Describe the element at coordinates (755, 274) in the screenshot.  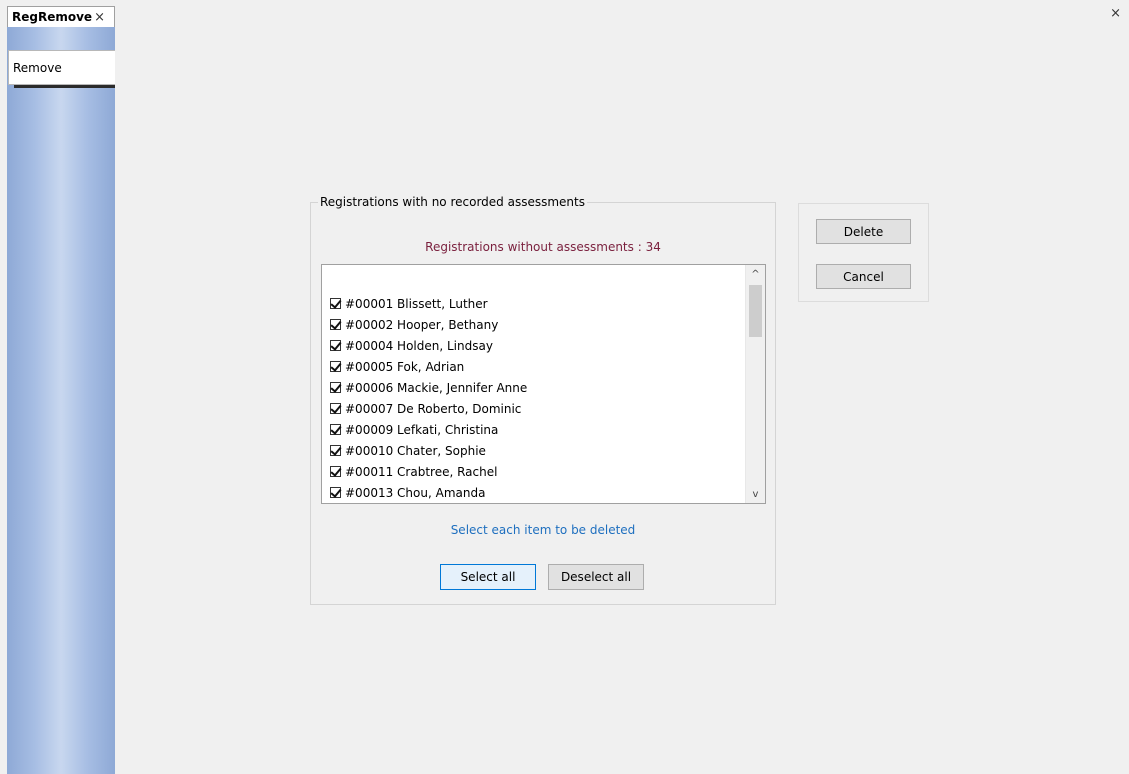
I see `scroll-up-icon: ^` at that location.